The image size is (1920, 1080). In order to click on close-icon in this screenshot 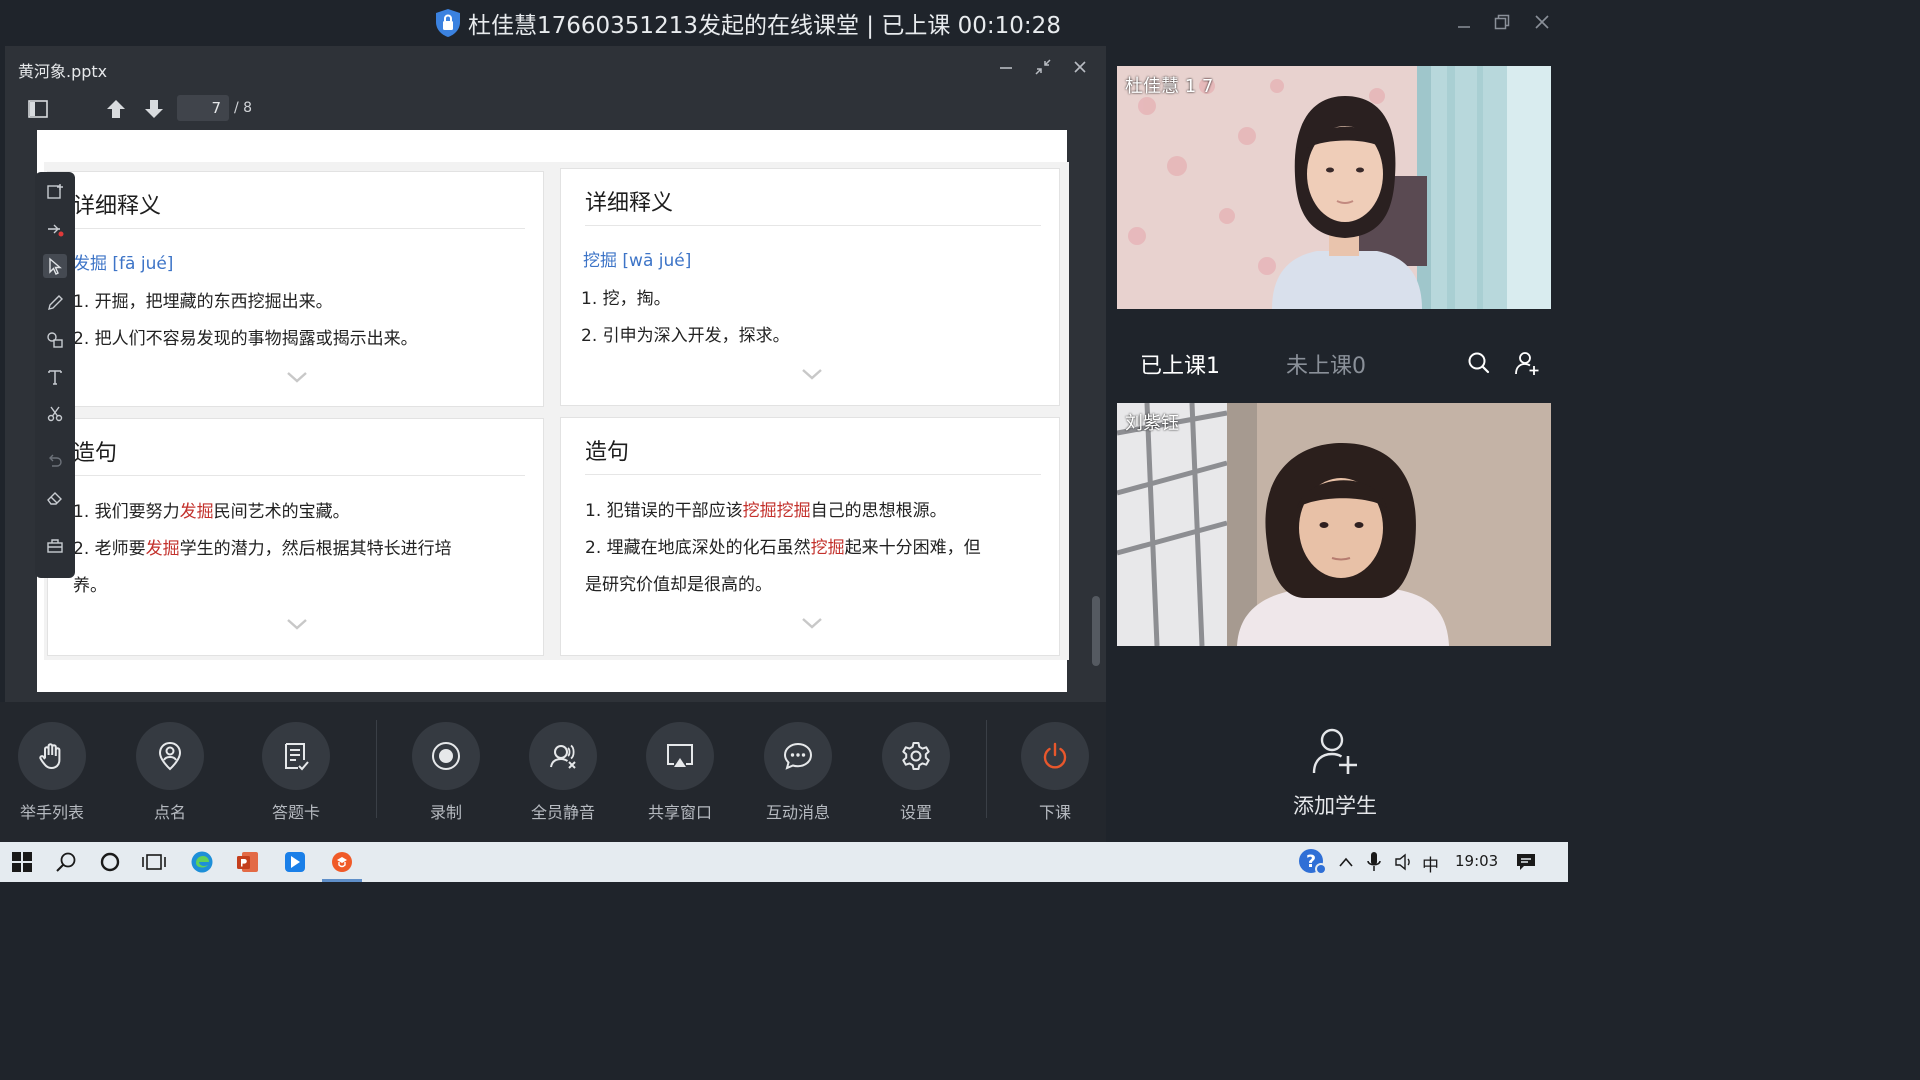, I will do `click(1542, 22)`.